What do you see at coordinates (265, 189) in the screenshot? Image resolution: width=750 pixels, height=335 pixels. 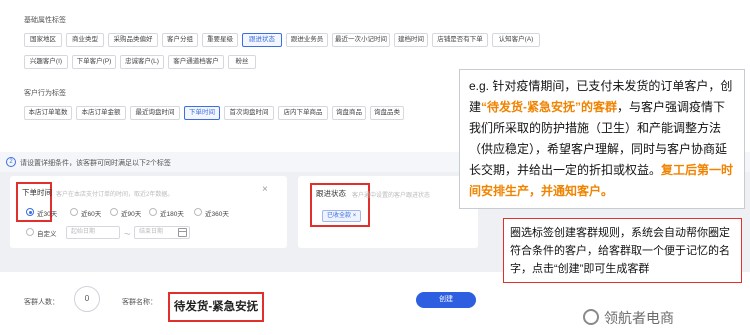 I see `close-icon: ×` at bounding box center [265, 189].